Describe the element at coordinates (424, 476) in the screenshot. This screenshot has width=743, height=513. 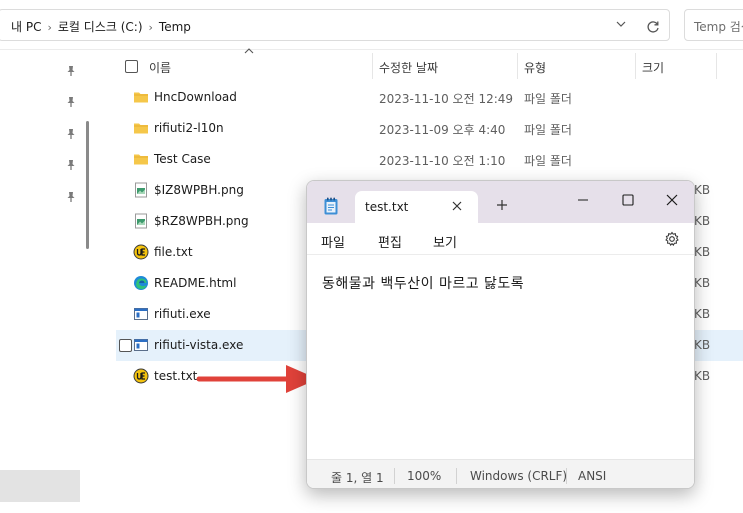
I see `status-zoom: 100%` at that location.